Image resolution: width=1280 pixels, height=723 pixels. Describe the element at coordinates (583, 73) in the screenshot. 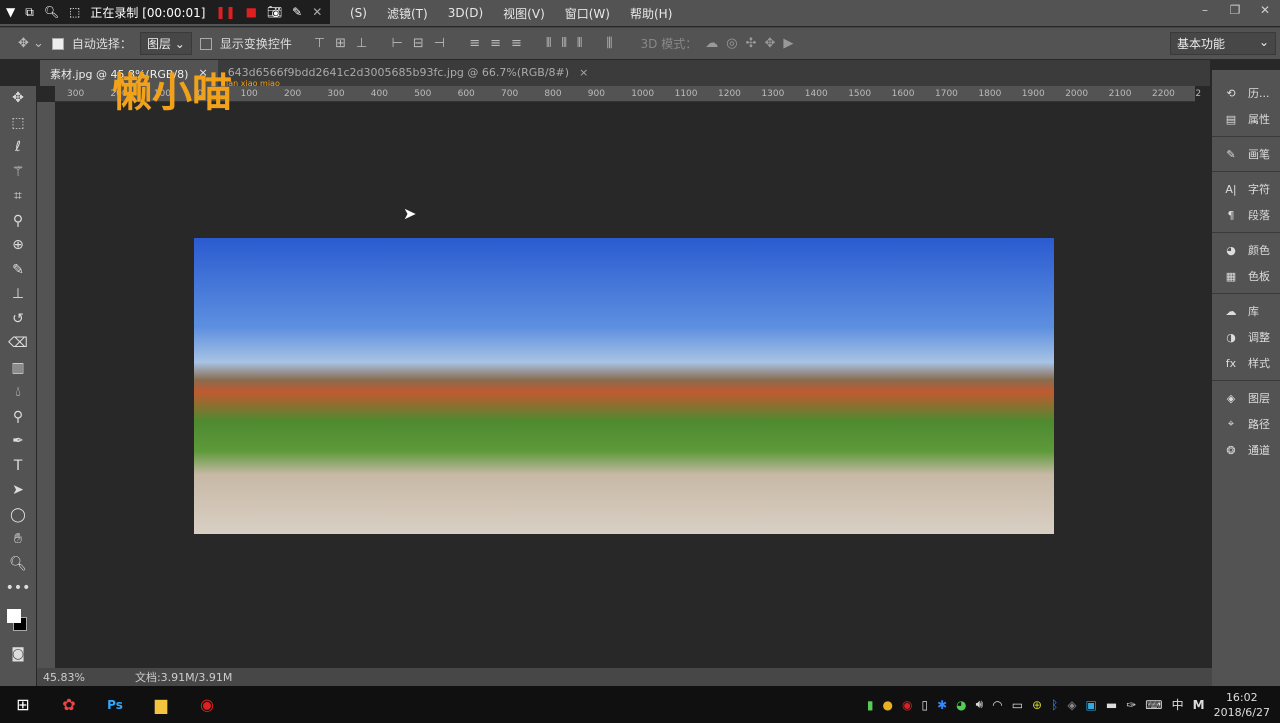

I see `close-icon: ×` at that location.